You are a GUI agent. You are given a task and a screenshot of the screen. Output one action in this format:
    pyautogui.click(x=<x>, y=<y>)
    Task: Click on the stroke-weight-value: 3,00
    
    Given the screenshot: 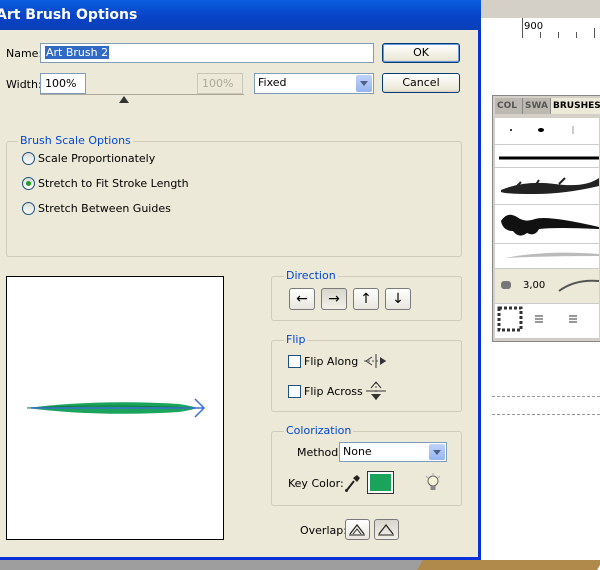 What is the action you would take?
    pyautogui.click(x=534, y=285)
    